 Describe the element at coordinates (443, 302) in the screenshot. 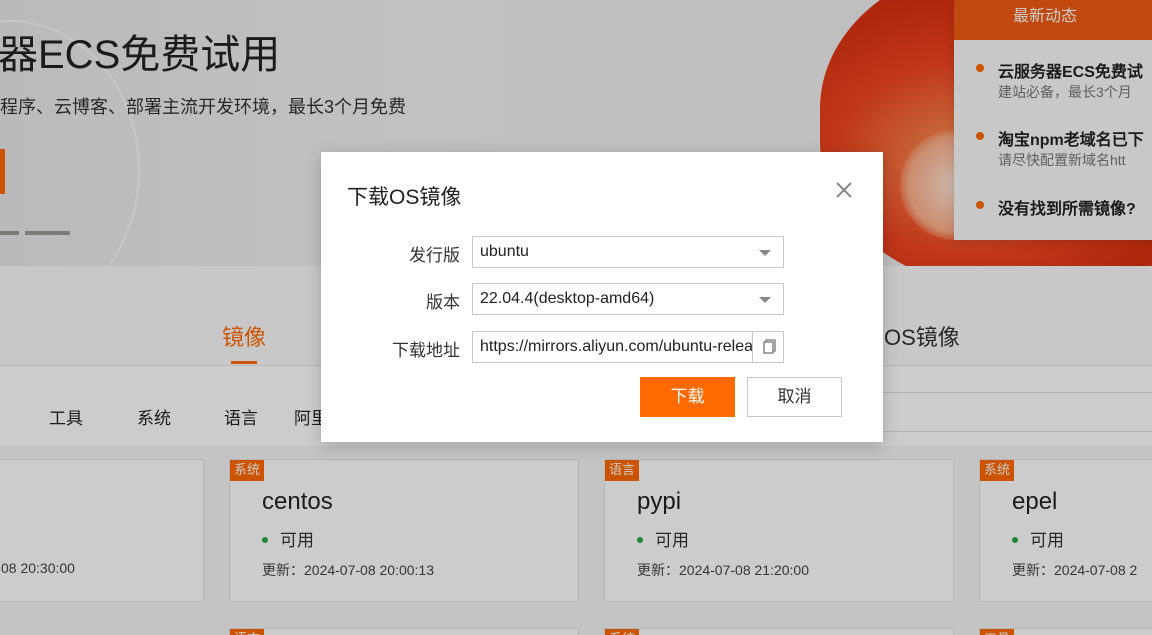

I see `version-label: 版本` at that location.